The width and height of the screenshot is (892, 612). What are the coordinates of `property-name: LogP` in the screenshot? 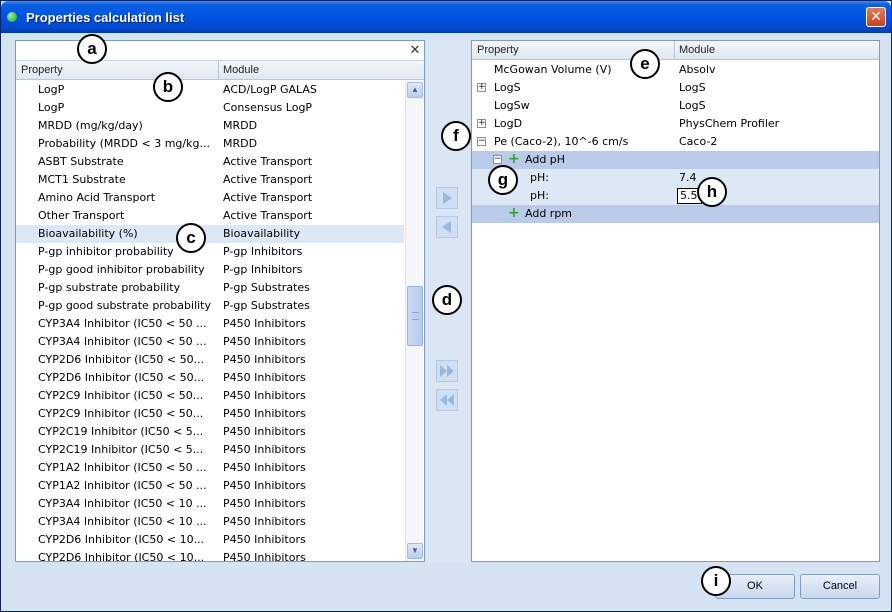 It's located at (51, 89).